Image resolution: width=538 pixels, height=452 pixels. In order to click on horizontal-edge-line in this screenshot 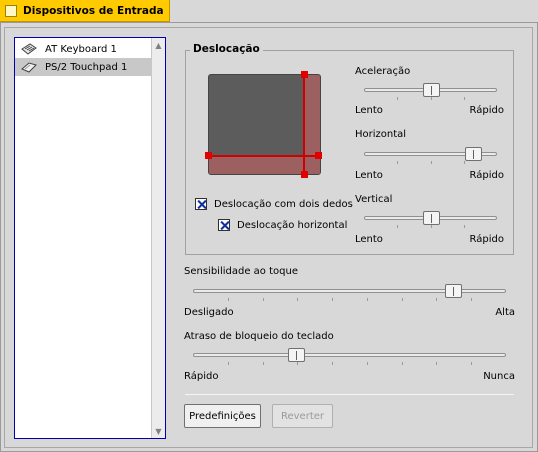, I will do `click(264, 156)`.